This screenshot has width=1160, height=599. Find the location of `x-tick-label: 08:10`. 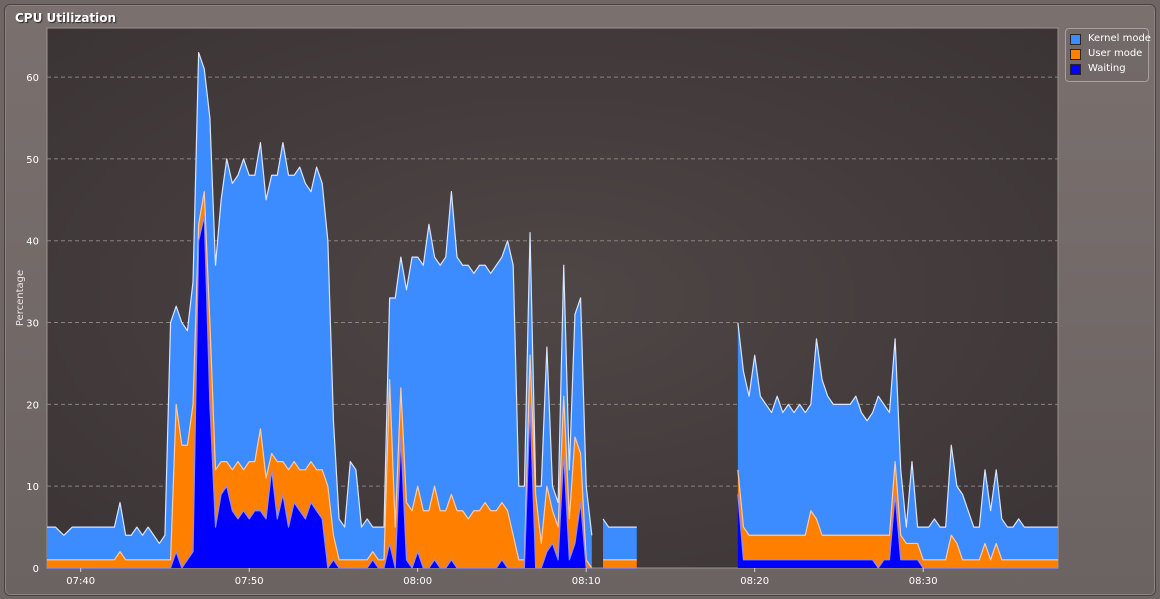

x-tick-label: 08:10 is located at coordinates (586, 581).